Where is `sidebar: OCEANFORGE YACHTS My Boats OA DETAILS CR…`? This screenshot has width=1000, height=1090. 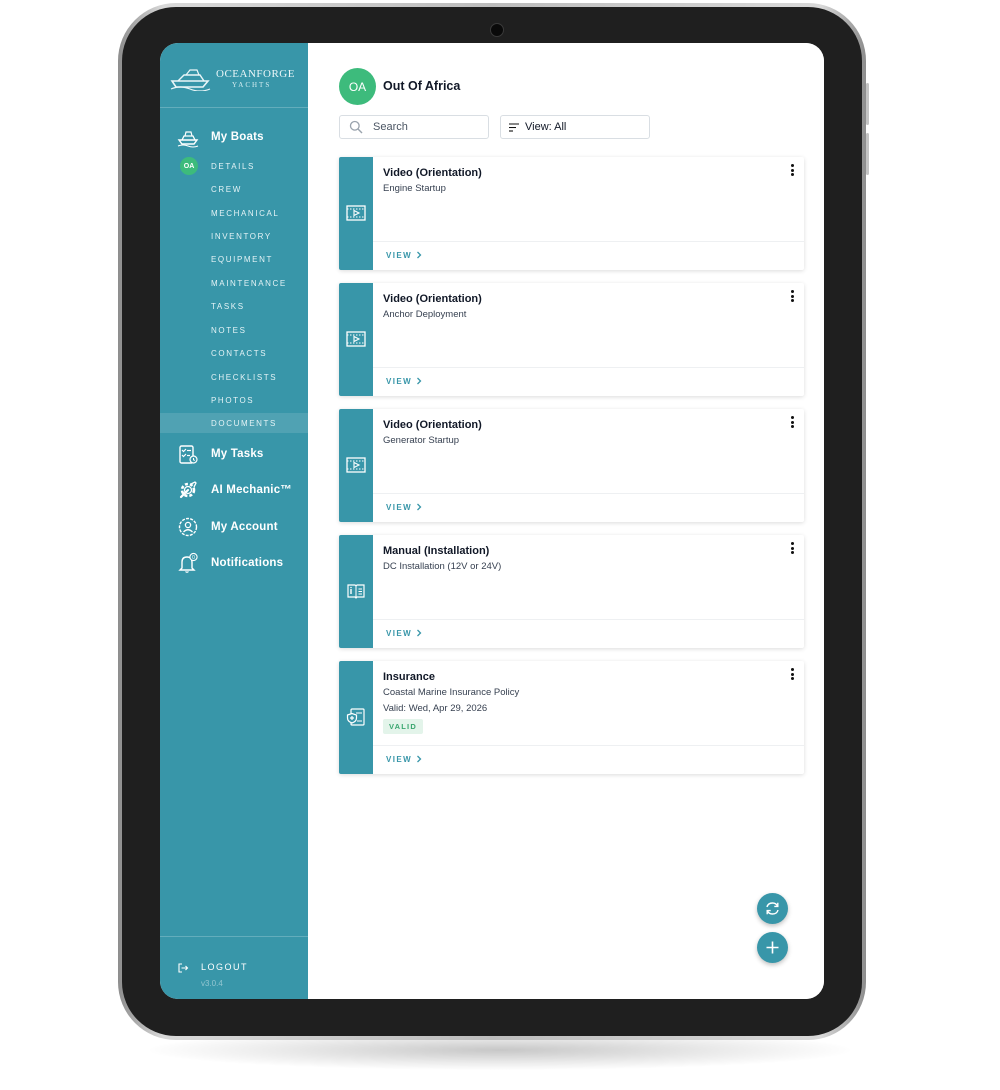 sidebar: OCEANFORGE YACHTS My Boats OA DETAILS CR… is located at coordinates (234, 521).